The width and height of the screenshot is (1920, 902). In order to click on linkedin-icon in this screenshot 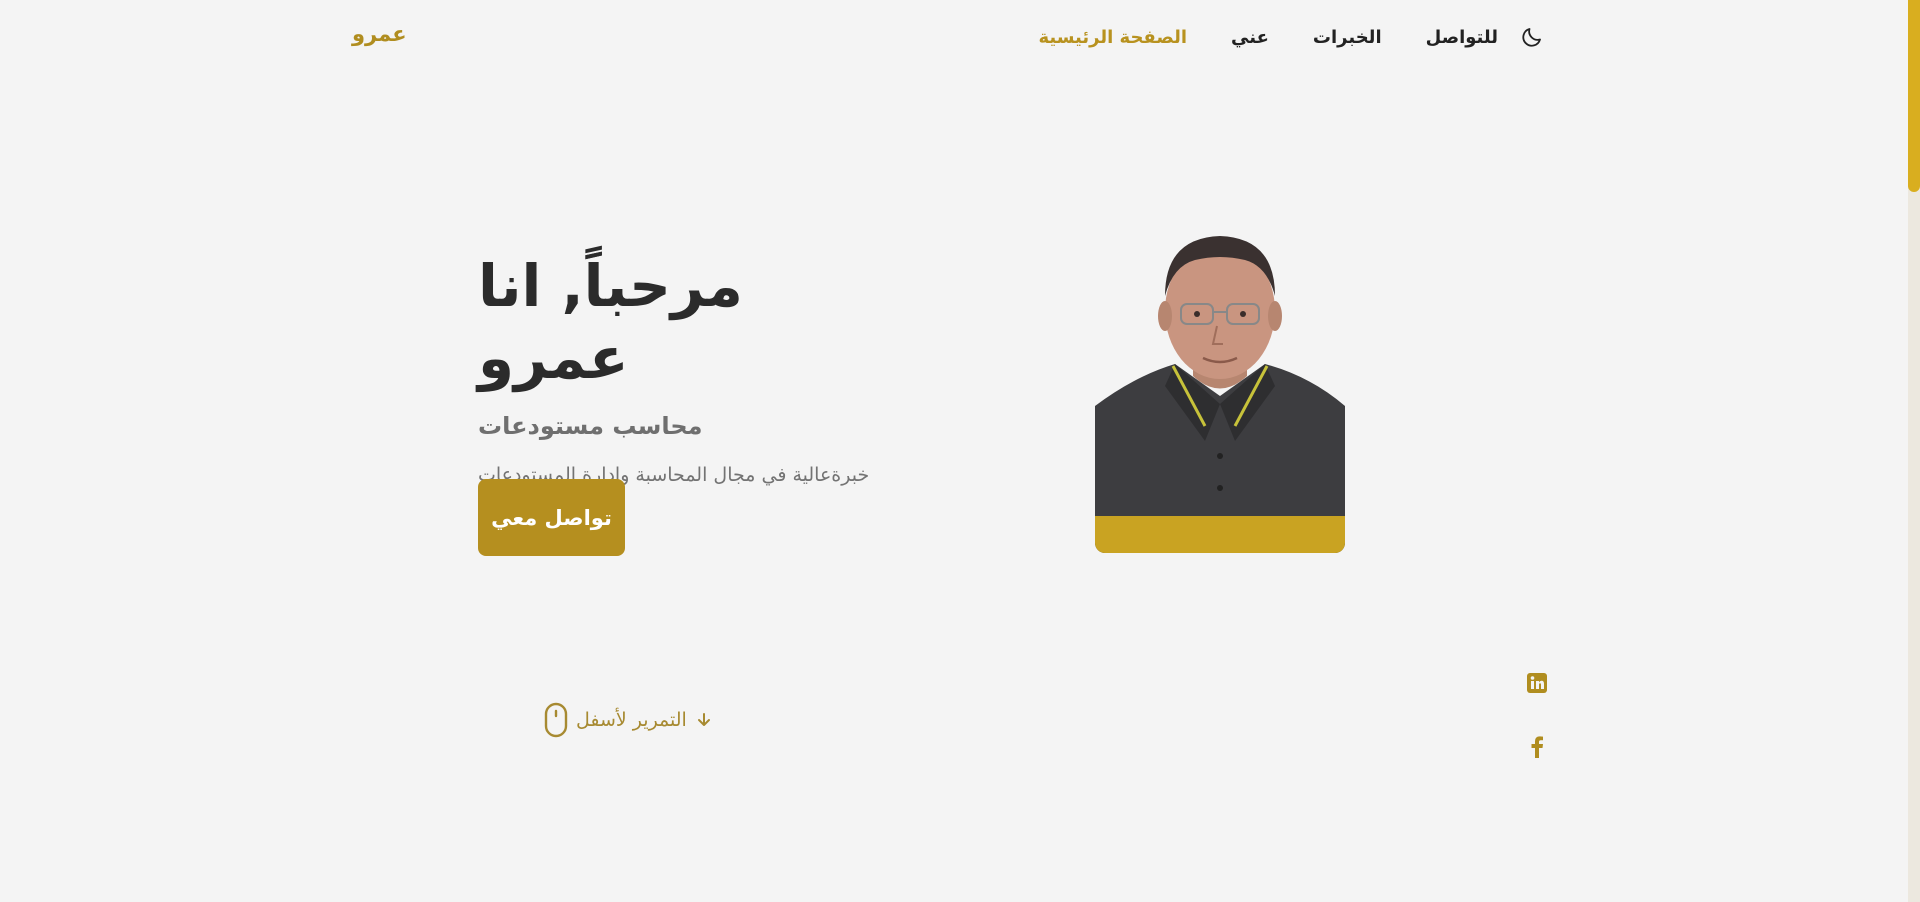, I will do `click(1537, 683)`.